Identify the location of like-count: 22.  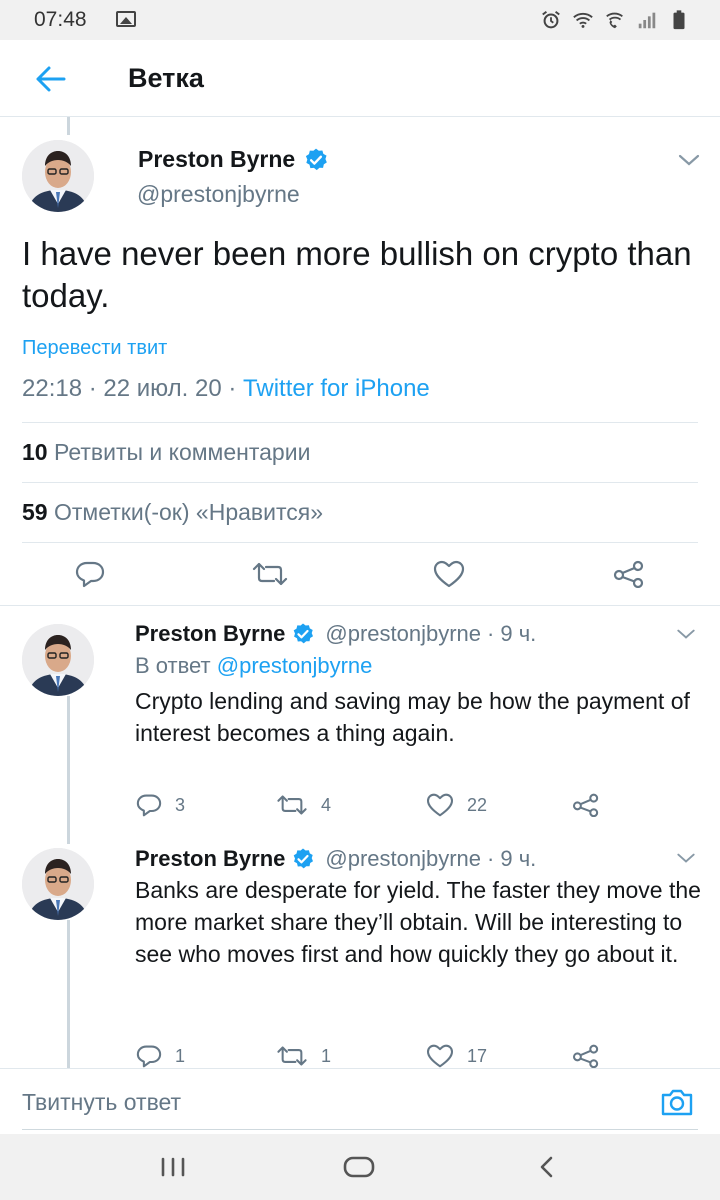
(477, 804).